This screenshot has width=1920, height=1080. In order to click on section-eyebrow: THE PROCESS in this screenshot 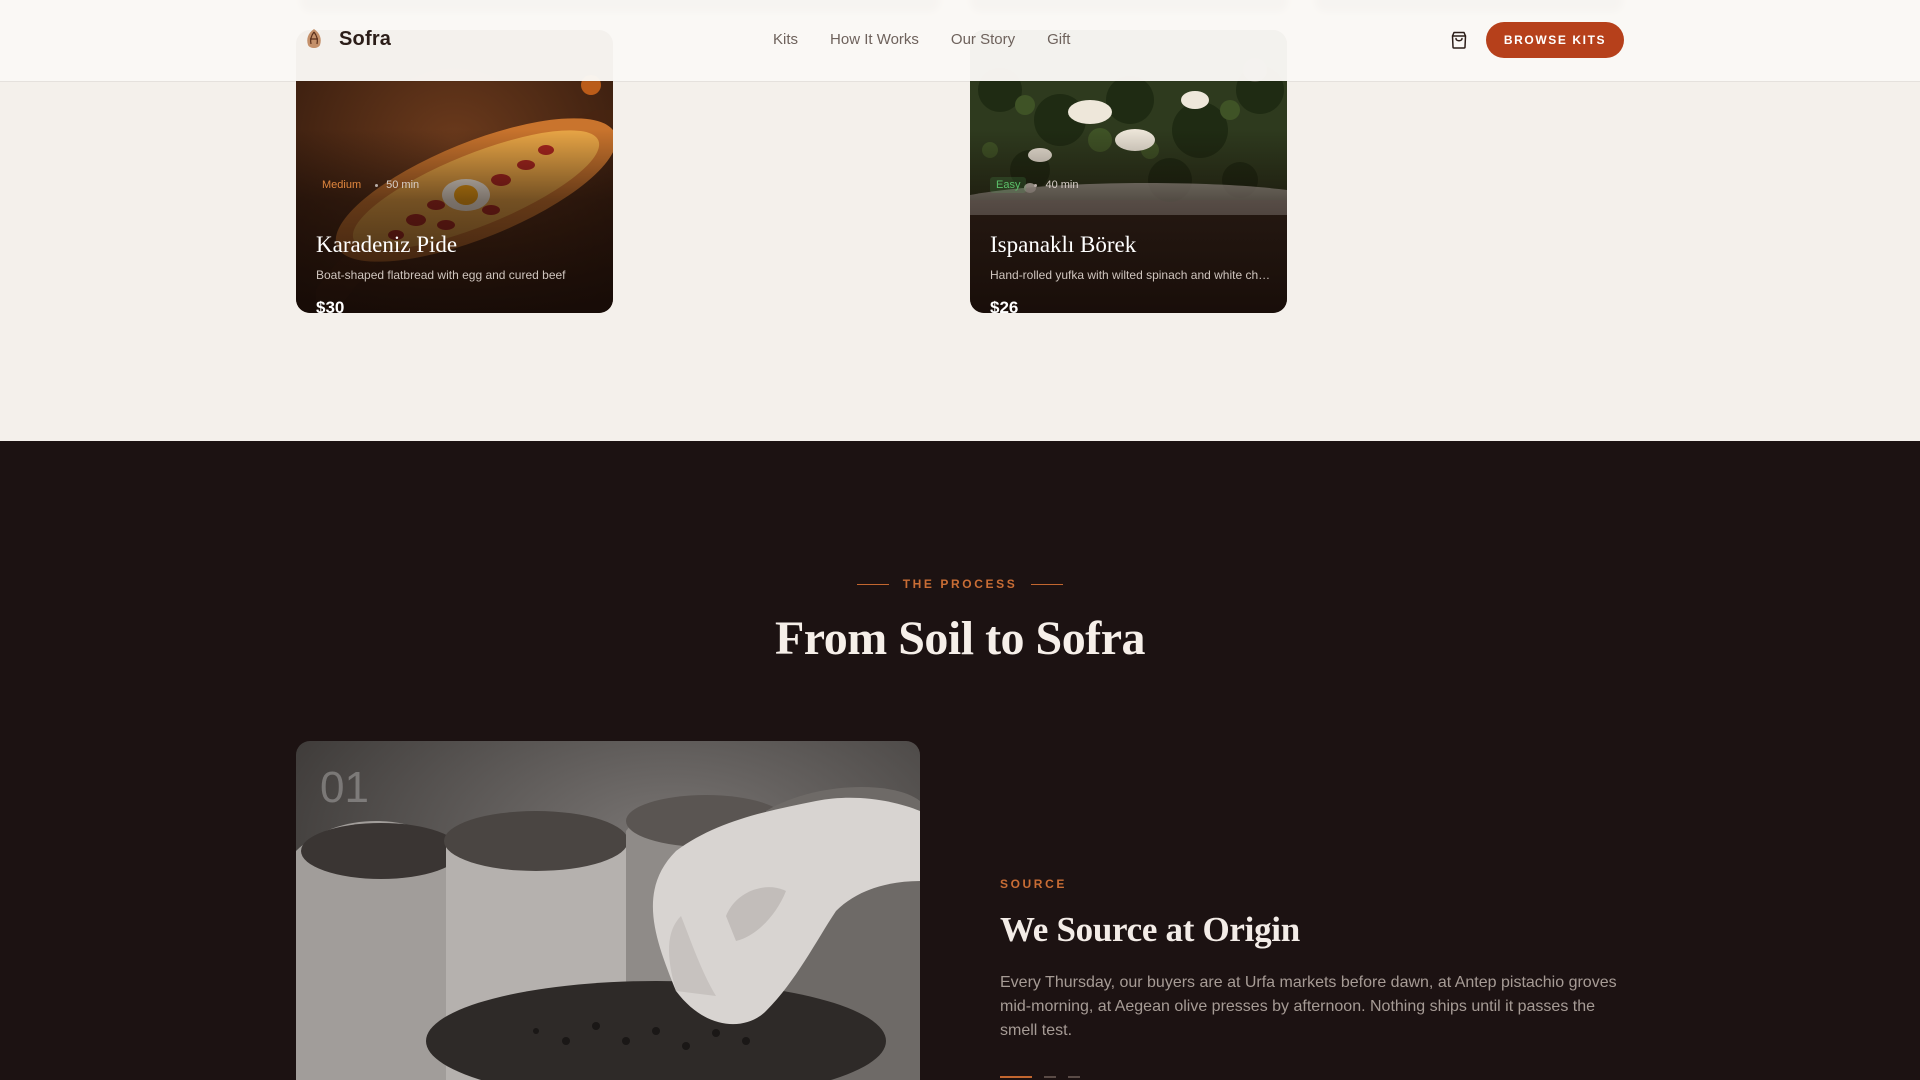, I will do `click(960, 584)`.